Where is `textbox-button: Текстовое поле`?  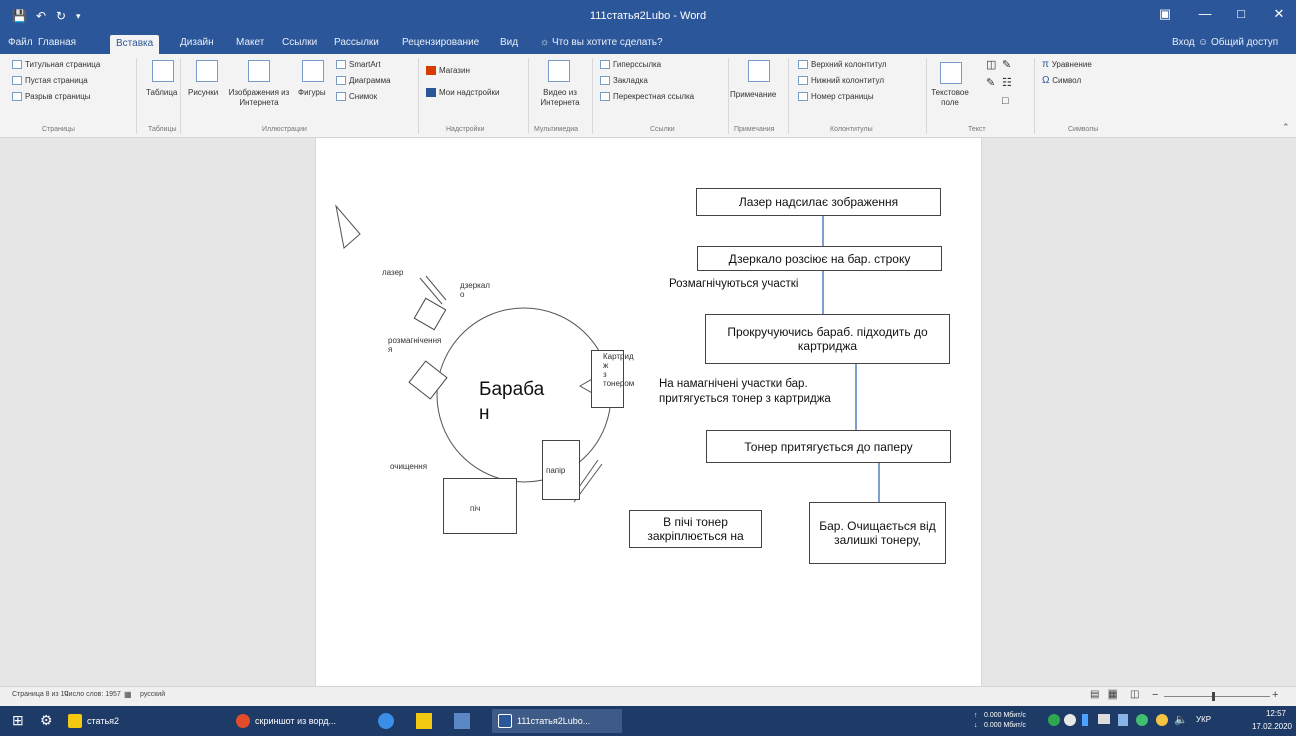
textbox-button: Текстовое поле is located at coordinates (950, 98).